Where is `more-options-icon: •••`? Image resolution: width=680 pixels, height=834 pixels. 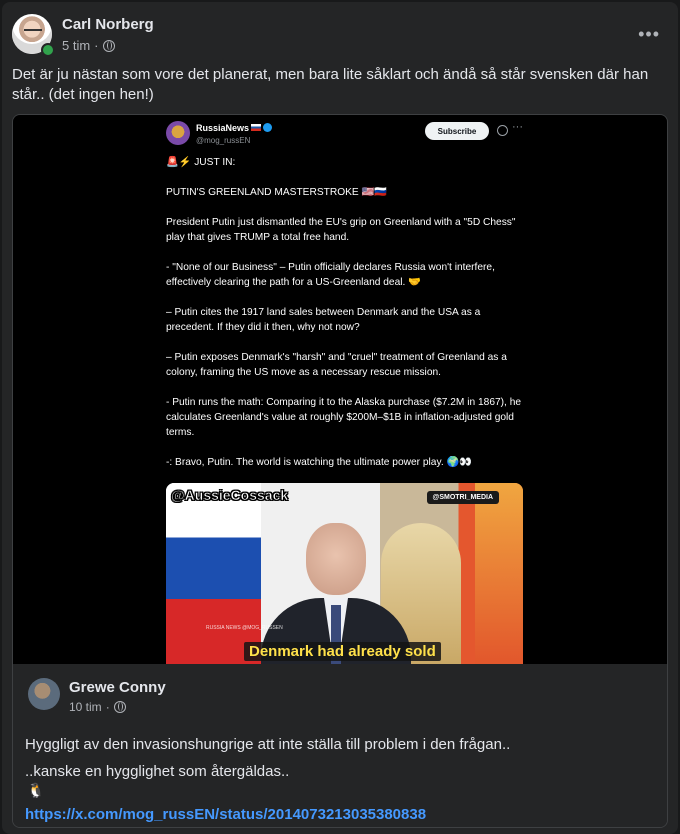
more-options-icon: ••• is located at coordinates (649, 34).